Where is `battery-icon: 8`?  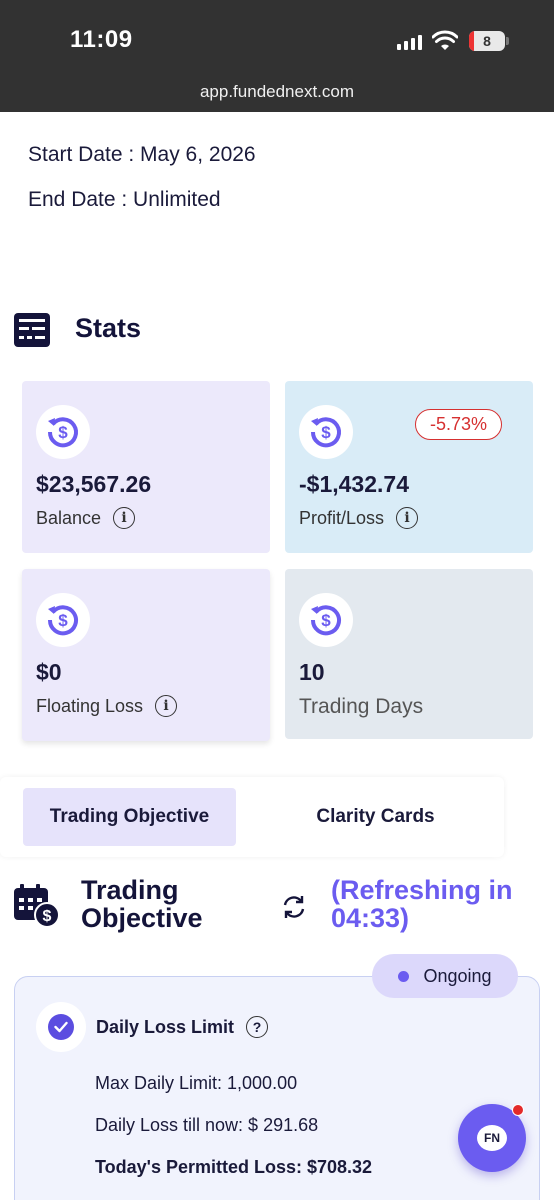 battery-icon: 8 is located at coordinates (487, 41).